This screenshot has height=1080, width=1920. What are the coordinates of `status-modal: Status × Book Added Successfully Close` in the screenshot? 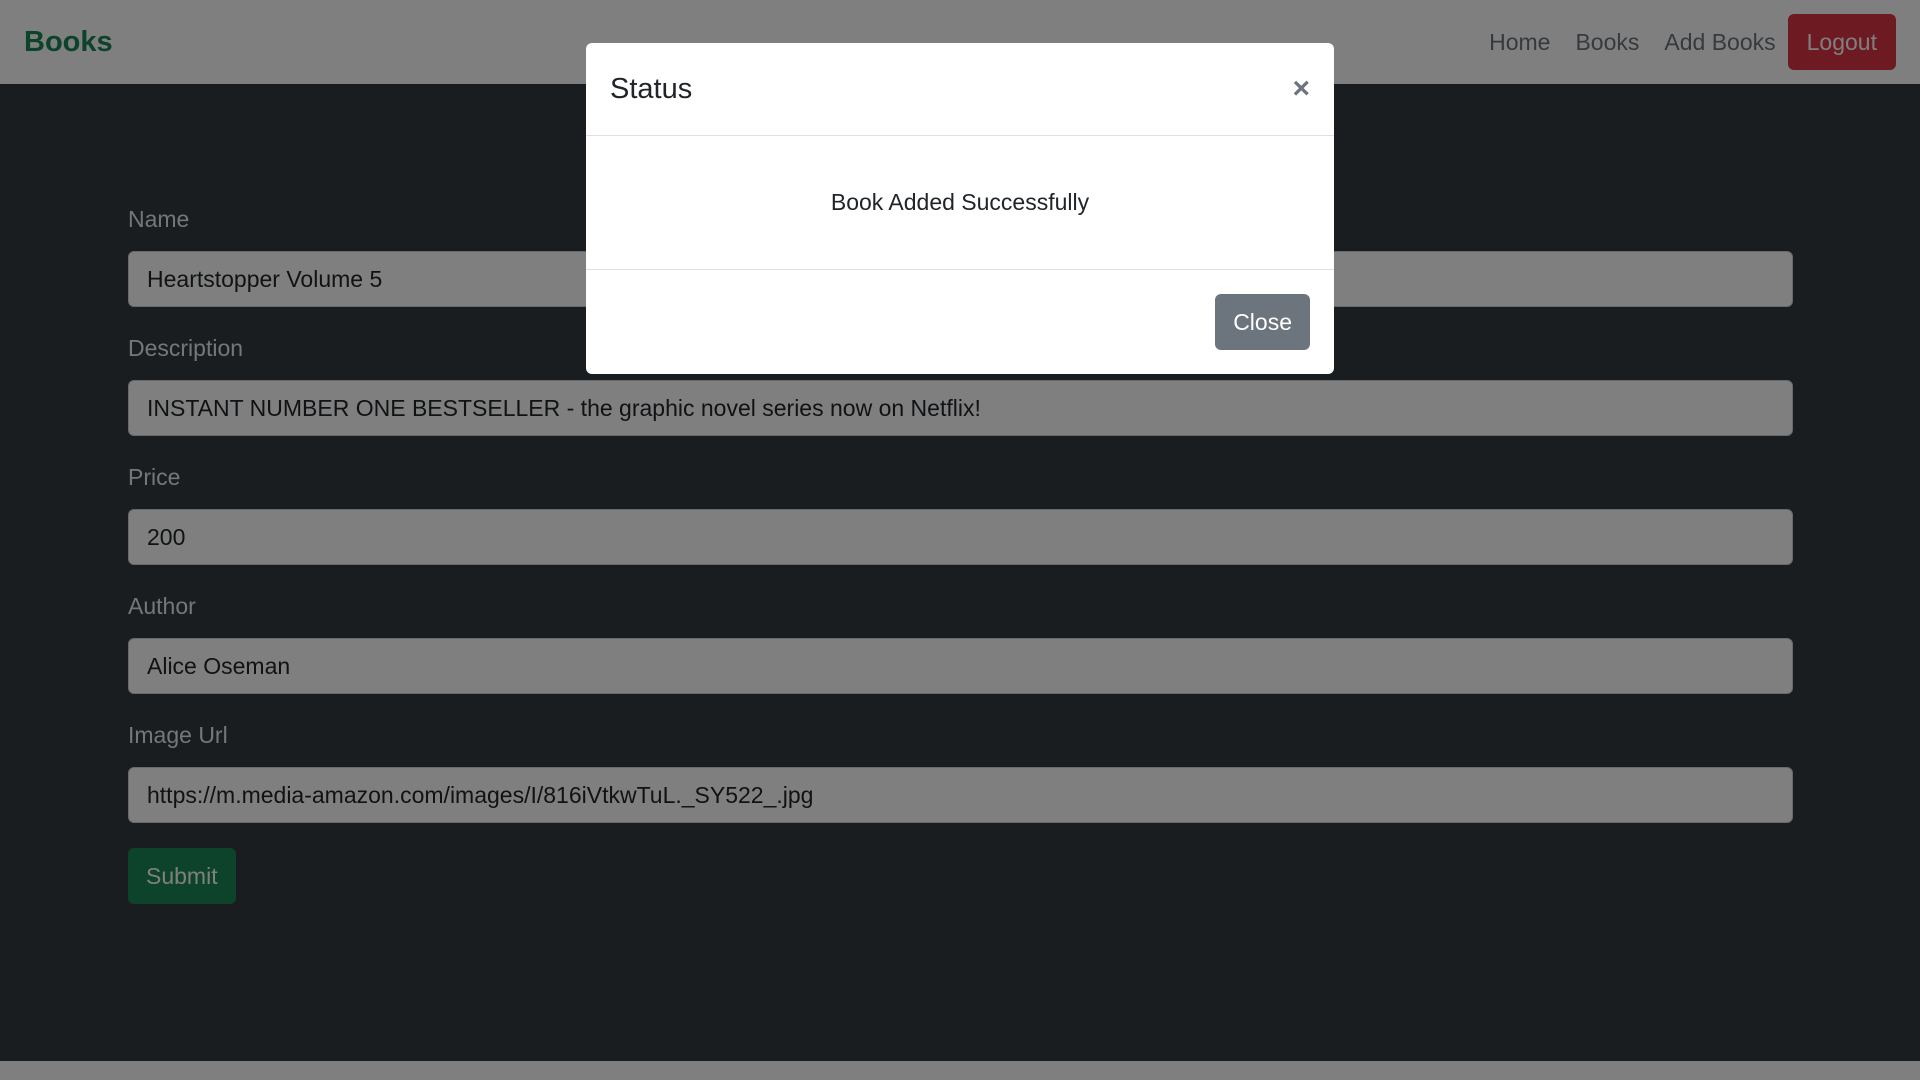 It's located at (960, 208).